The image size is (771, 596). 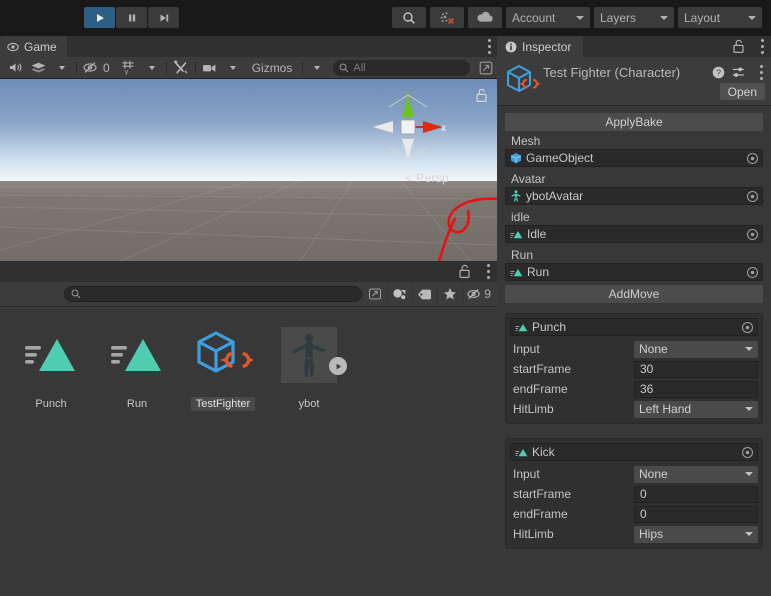 What do you see at coordinates (696, 534) in the screenshot?
I see `hitlimb-dropdown: Hips` at bounding box center [696, 534].